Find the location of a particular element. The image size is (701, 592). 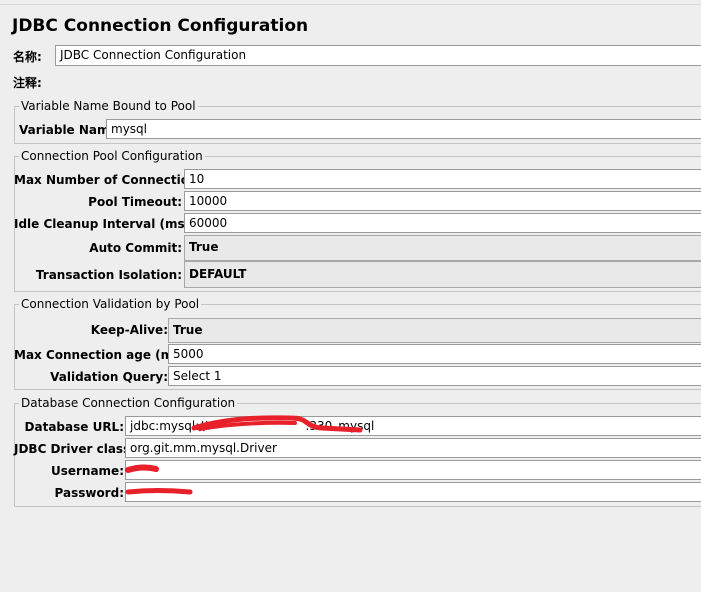

name-label: 名称: is located at coordinates (27, 57).